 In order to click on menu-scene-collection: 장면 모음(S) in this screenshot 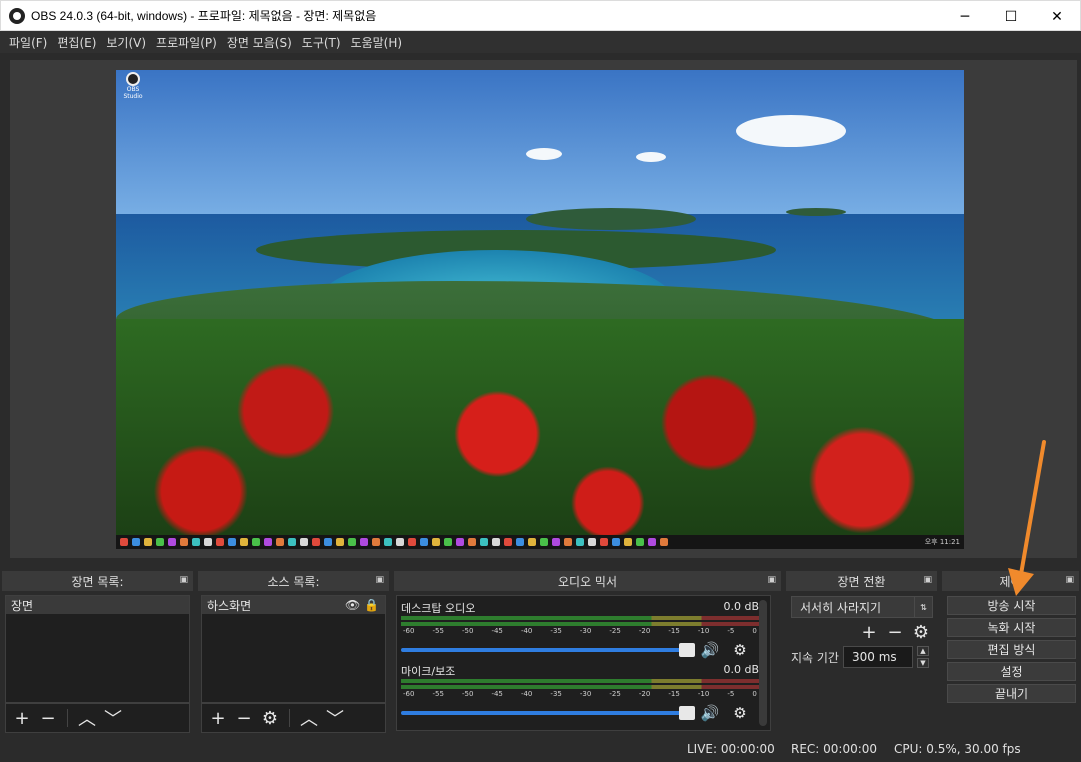, I will do `click(259, 42)`.